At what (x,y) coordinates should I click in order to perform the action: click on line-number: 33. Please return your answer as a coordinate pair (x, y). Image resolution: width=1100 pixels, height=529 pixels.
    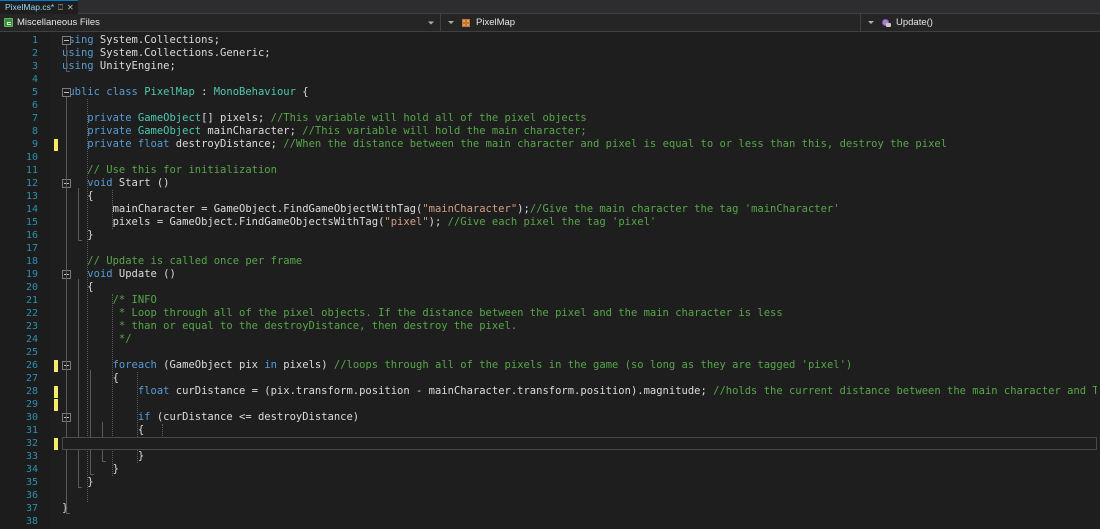
    Looking at the image, I should click on (31, 456).